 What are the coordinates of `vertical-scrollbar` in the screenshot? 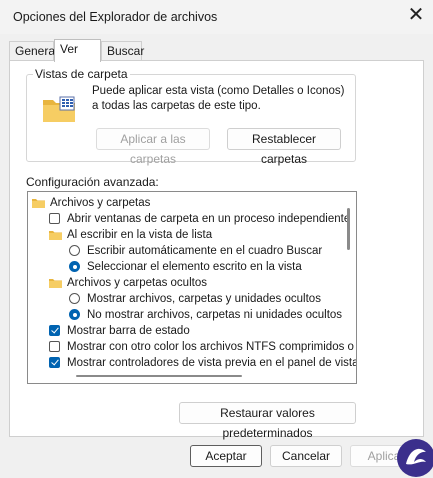 It's located at (348, 229).